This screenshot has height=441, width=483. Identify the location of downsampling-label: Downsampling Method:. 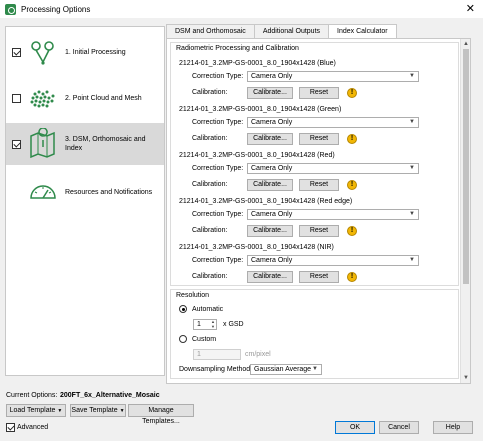
(216, 369).